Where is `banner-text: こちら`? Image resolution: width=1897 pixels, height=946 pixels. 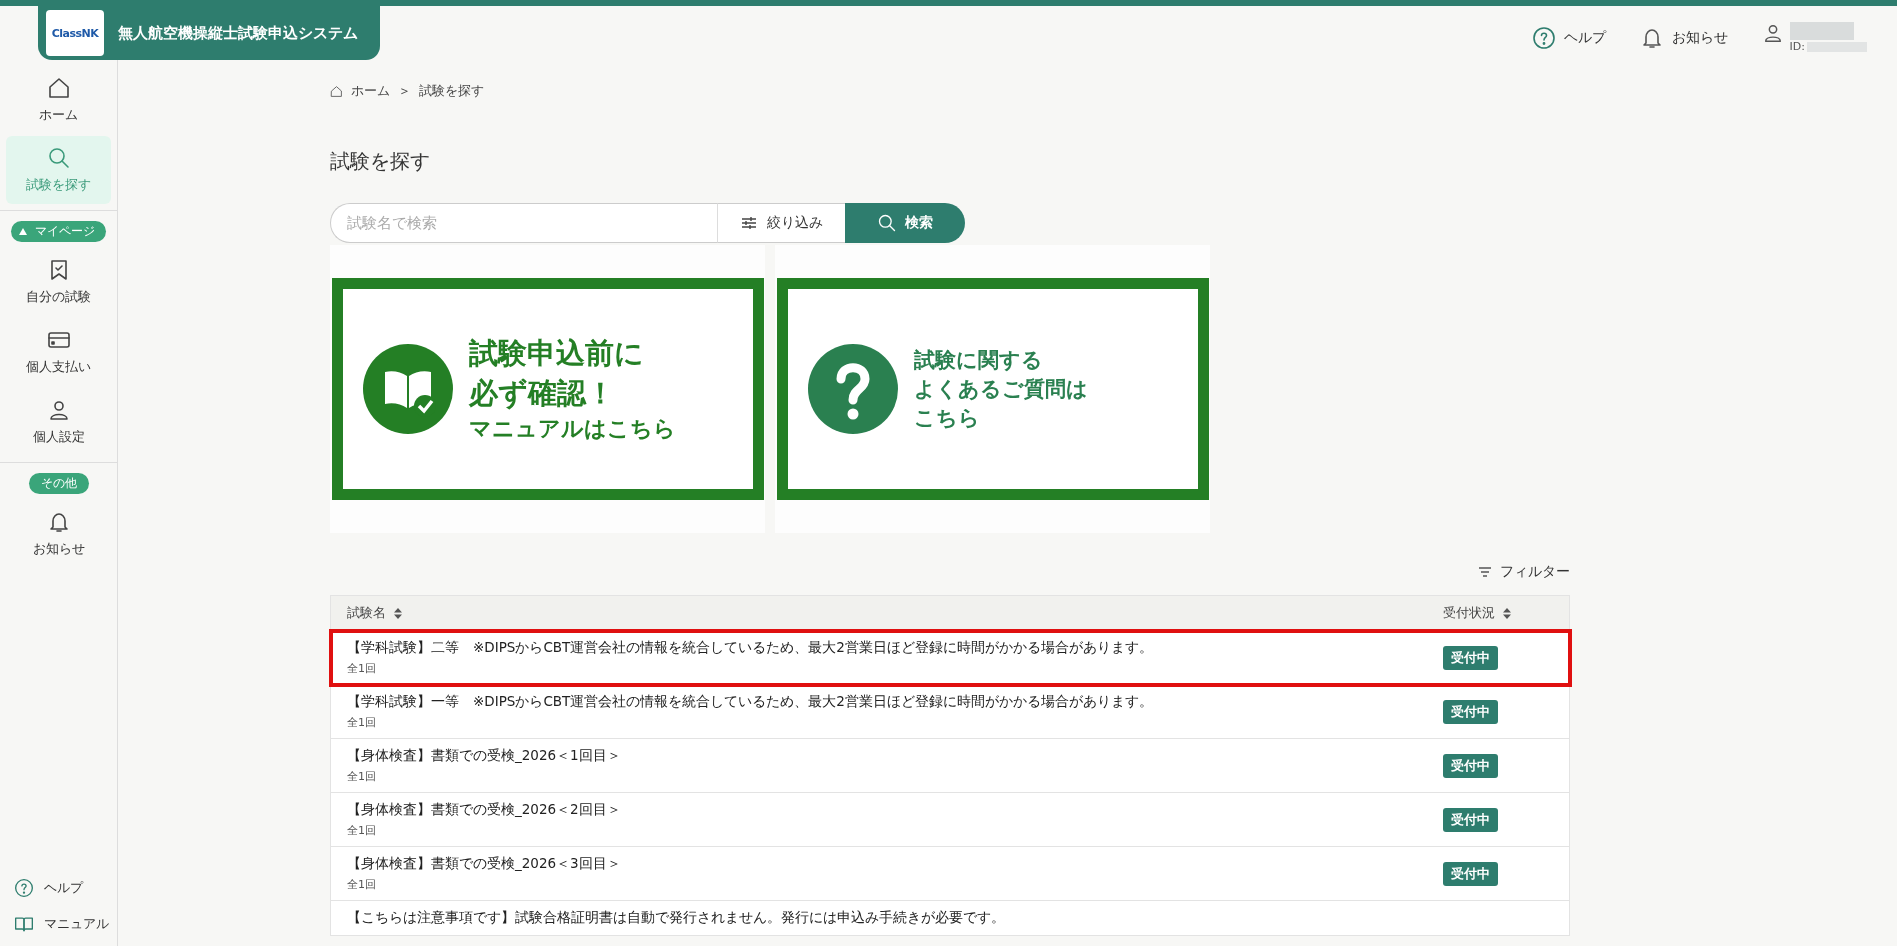 banner-text: こちら is located at coordinates (947, 418).